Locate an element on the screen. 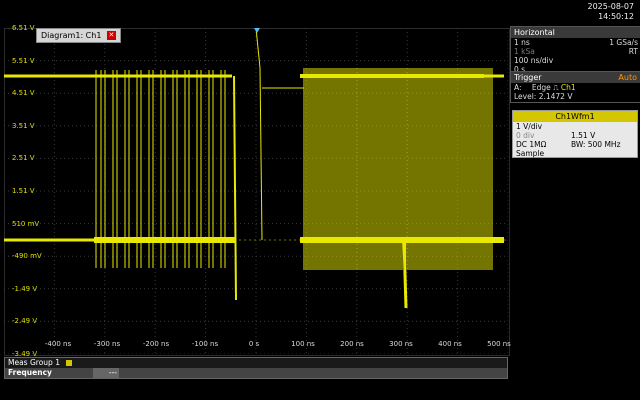 Image resolution: width=640 pixels, height=400 pixels. trigger-prefix: A: is located at coordinates (518, 87).